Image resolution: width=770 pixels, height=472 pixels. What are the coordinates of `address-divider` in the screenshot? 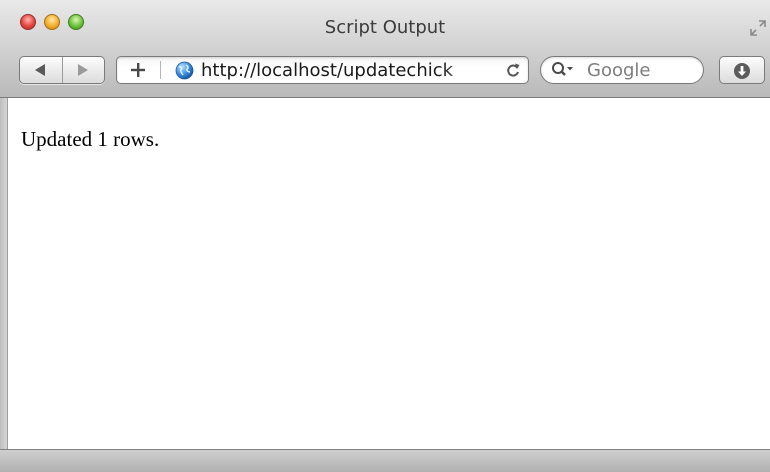 It's located at (160, 70).